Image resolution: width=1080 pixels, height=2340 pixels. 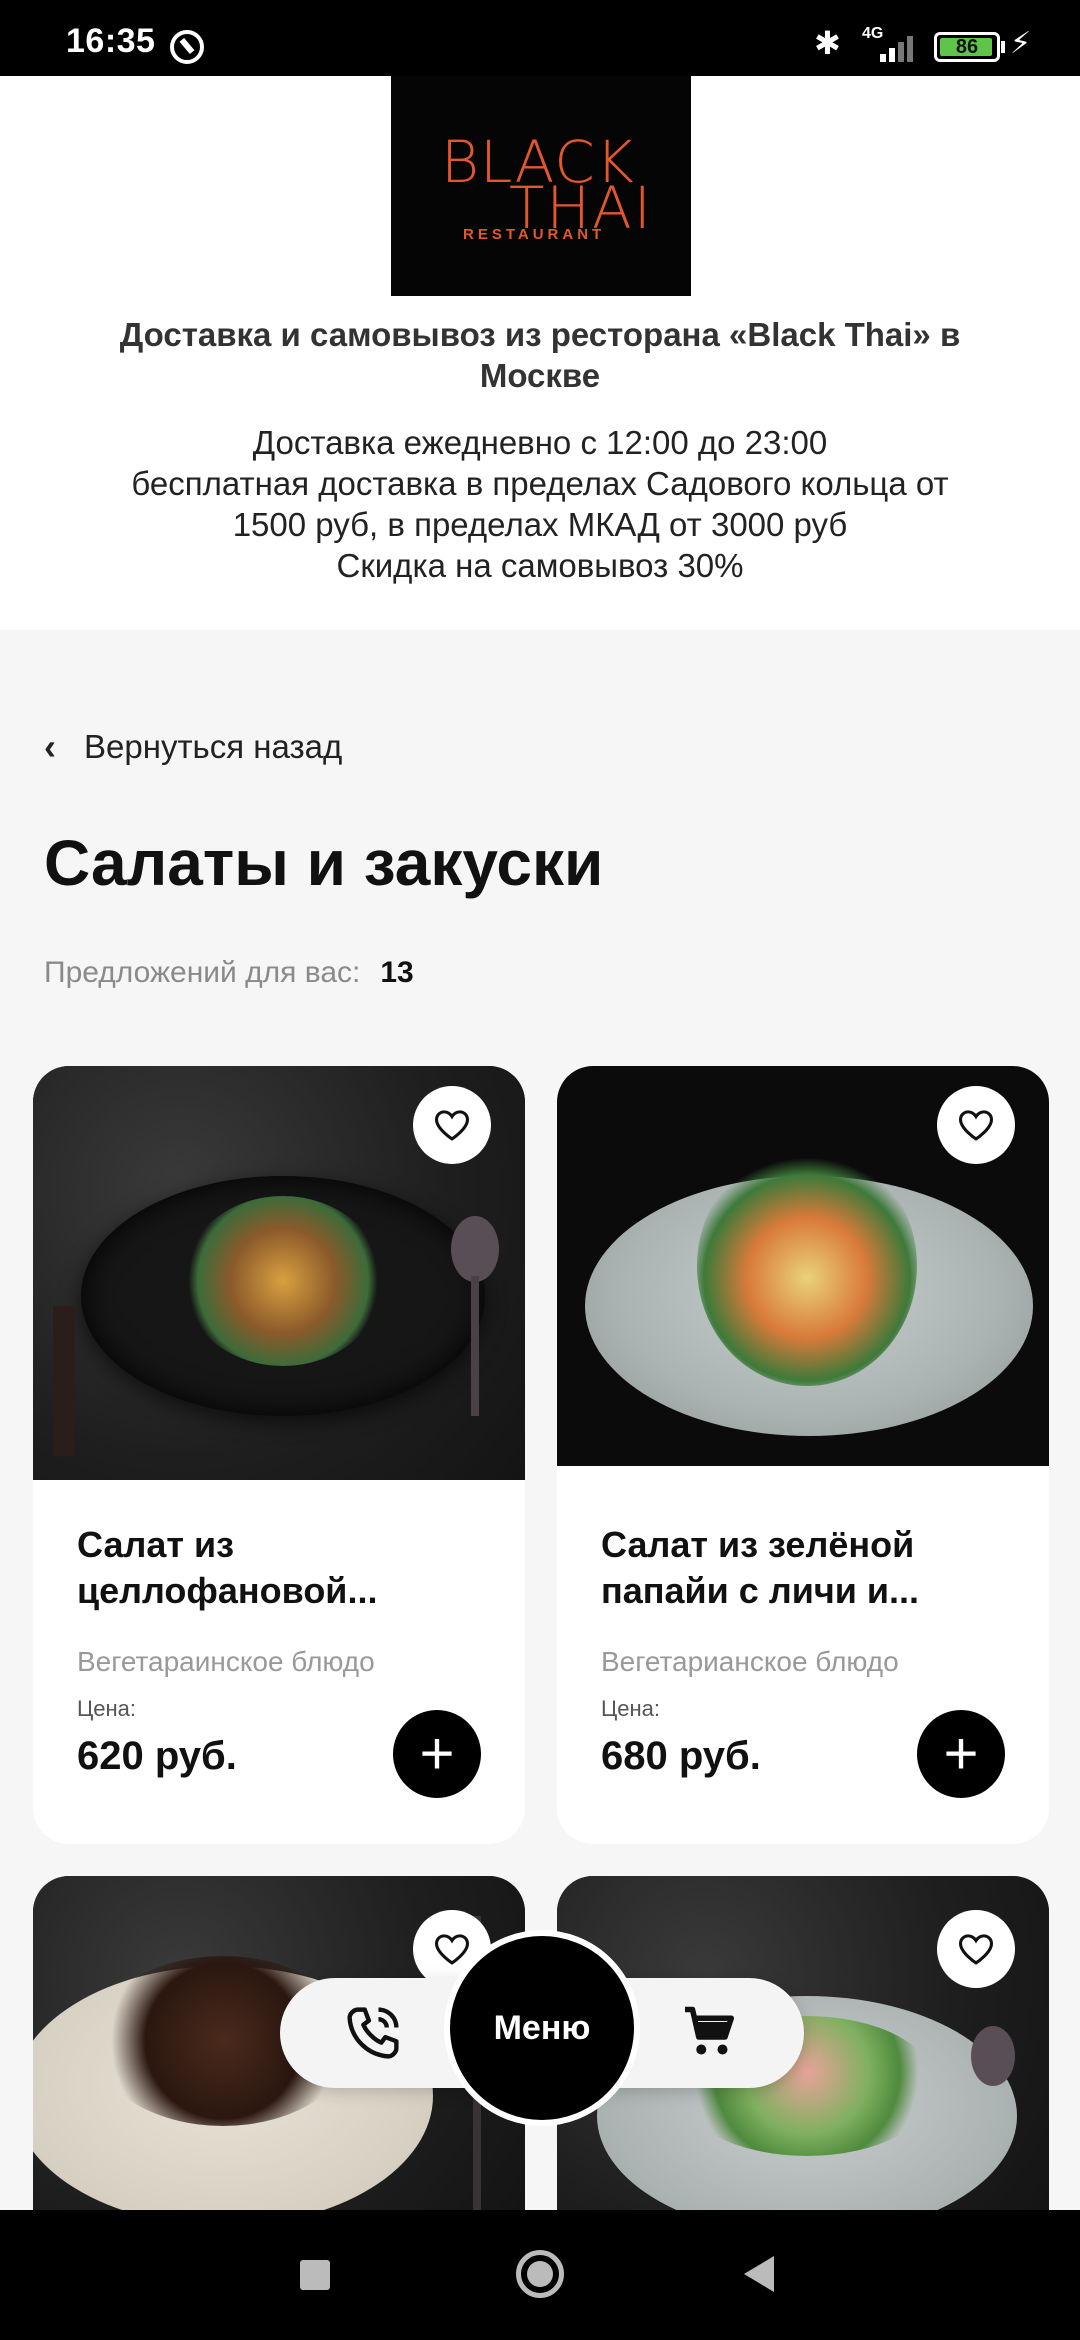 What do you see at coordinates (111, 41) in the screenshot?
I see `status-time: 16:35` at bounding box center [111, 41].